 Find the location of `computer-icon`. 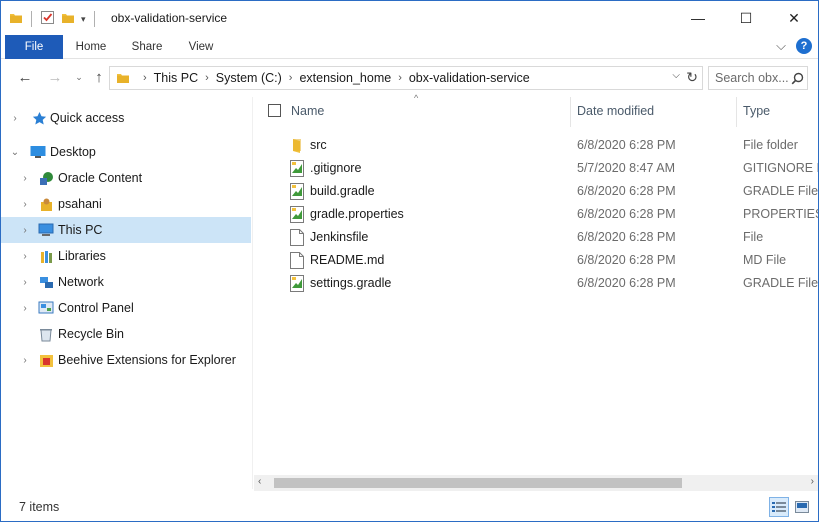

computer-icon is located at coordinates (46, 230).